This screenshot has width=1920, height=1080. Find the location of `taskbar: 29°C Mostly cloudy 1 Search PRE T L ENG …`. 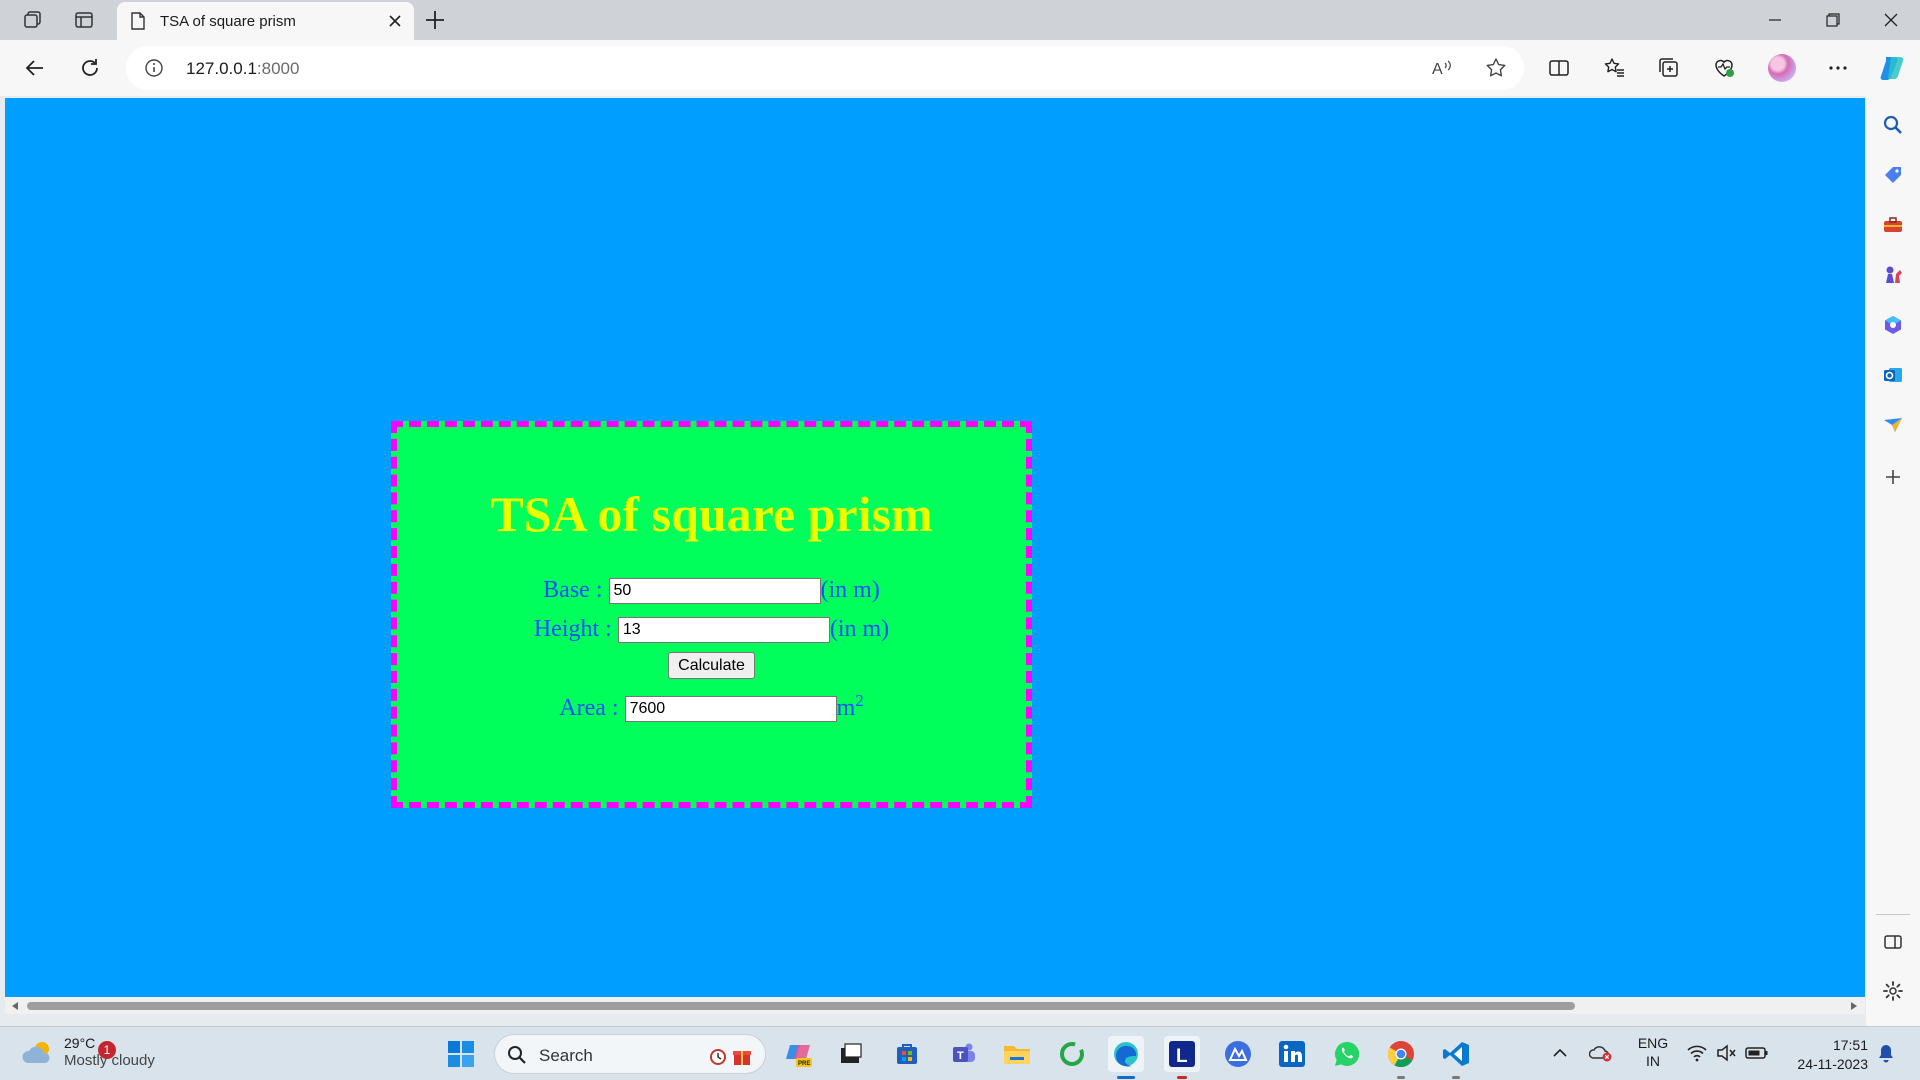

taskbar: 29°C Mostly cloudy 1 Search PRE T L ENG … is located at coordinates (960, 1053).